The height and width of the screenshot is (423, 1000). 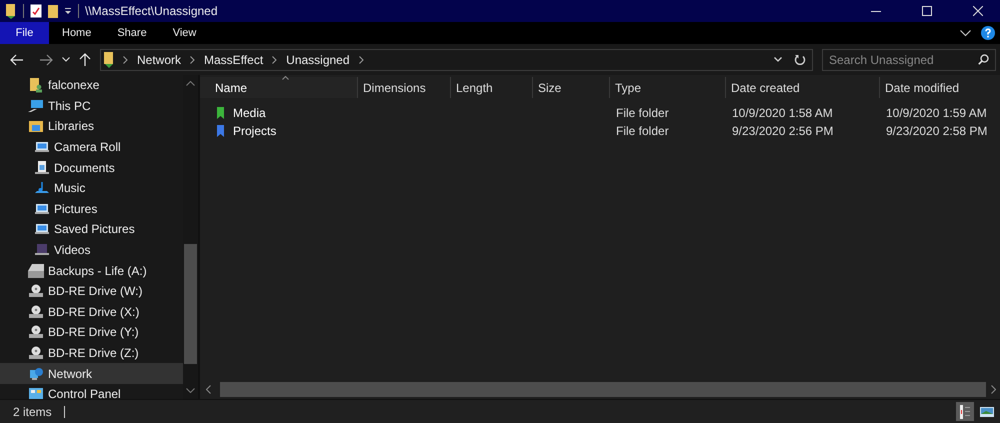 I want to click on column-header: Name, so click(x=279, y=87).